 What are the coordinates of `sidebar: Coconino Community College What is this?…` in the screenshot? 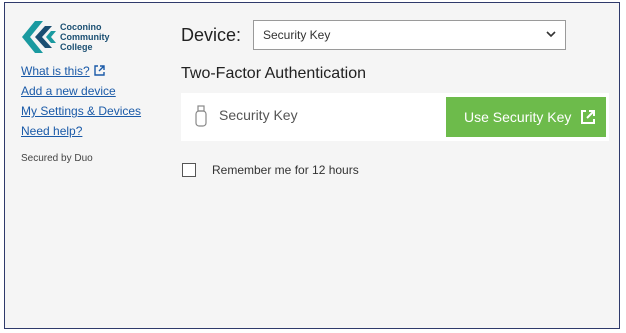 It's located at (91, 90).